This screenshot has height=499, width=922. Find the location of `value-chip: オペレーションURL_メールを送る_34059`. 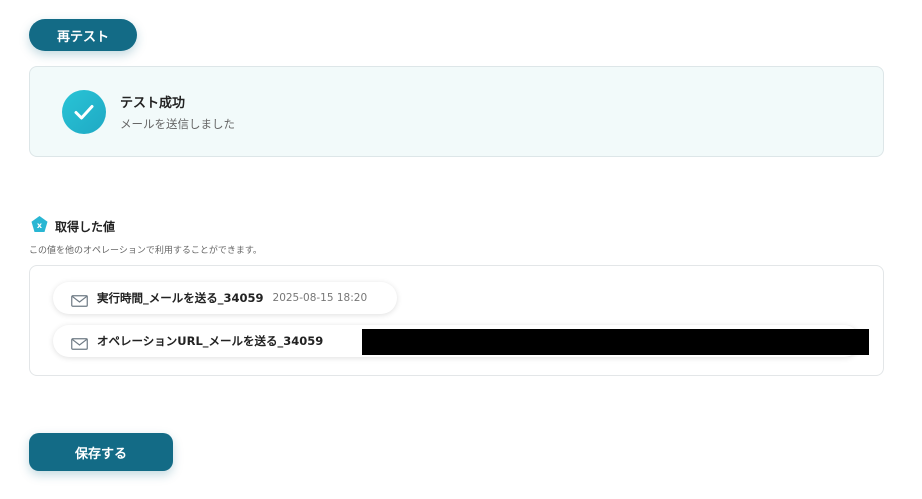

value-chip: オペレーションURL_メールを送る_34059 is located at coordinates (461, 341).